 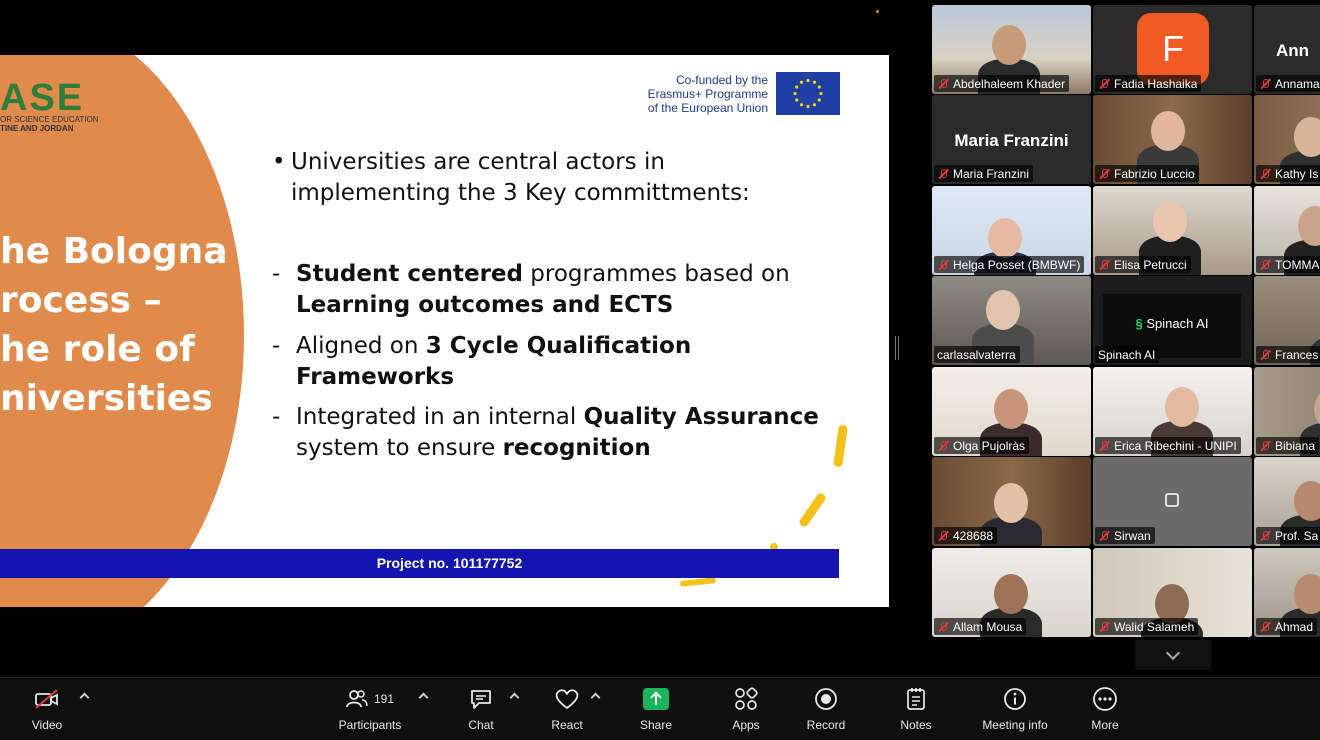 I want to click on video-options-caret, so click(x=84, y=697).